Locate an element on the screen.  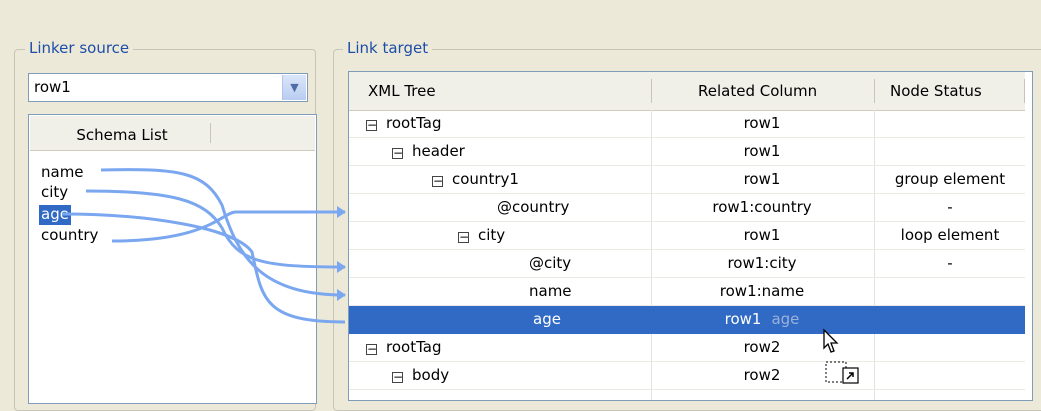
node-status-value: loop element is located at coordinates (950, 235).